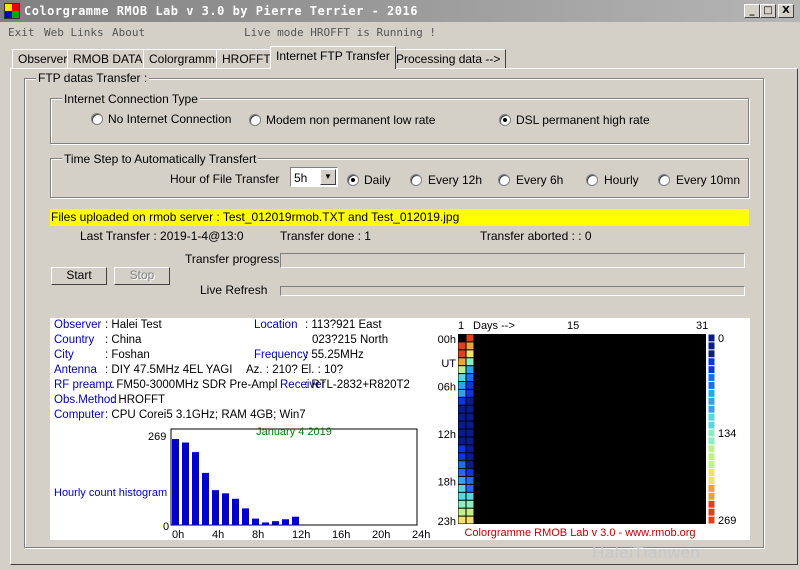 Image resolution: width=800 pixels, height=570 pixels. Describe the element at coordinates (170, 119) in the screenshot. I see `label-no-internet: No Internet Connection` at that location.